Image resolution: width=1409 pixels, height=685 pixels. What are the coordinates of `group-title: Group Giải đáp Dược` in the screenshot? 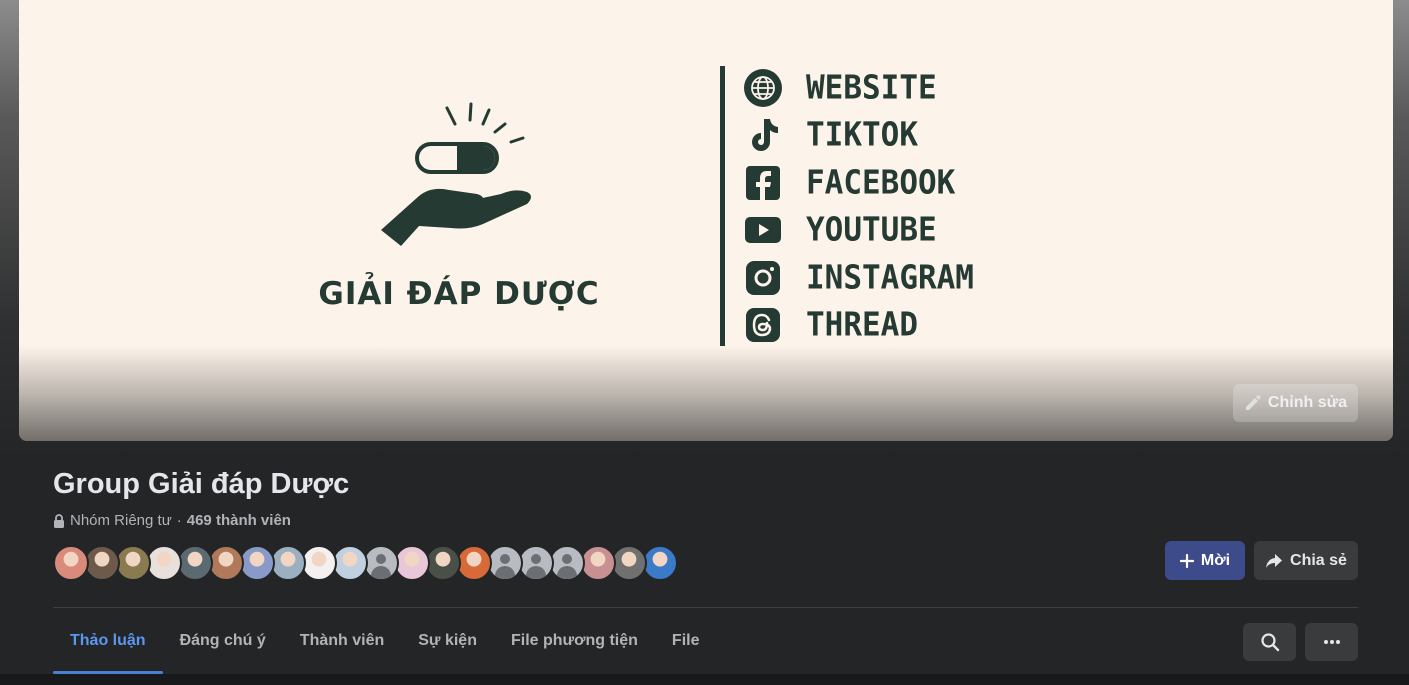 It's located at (201, 484).